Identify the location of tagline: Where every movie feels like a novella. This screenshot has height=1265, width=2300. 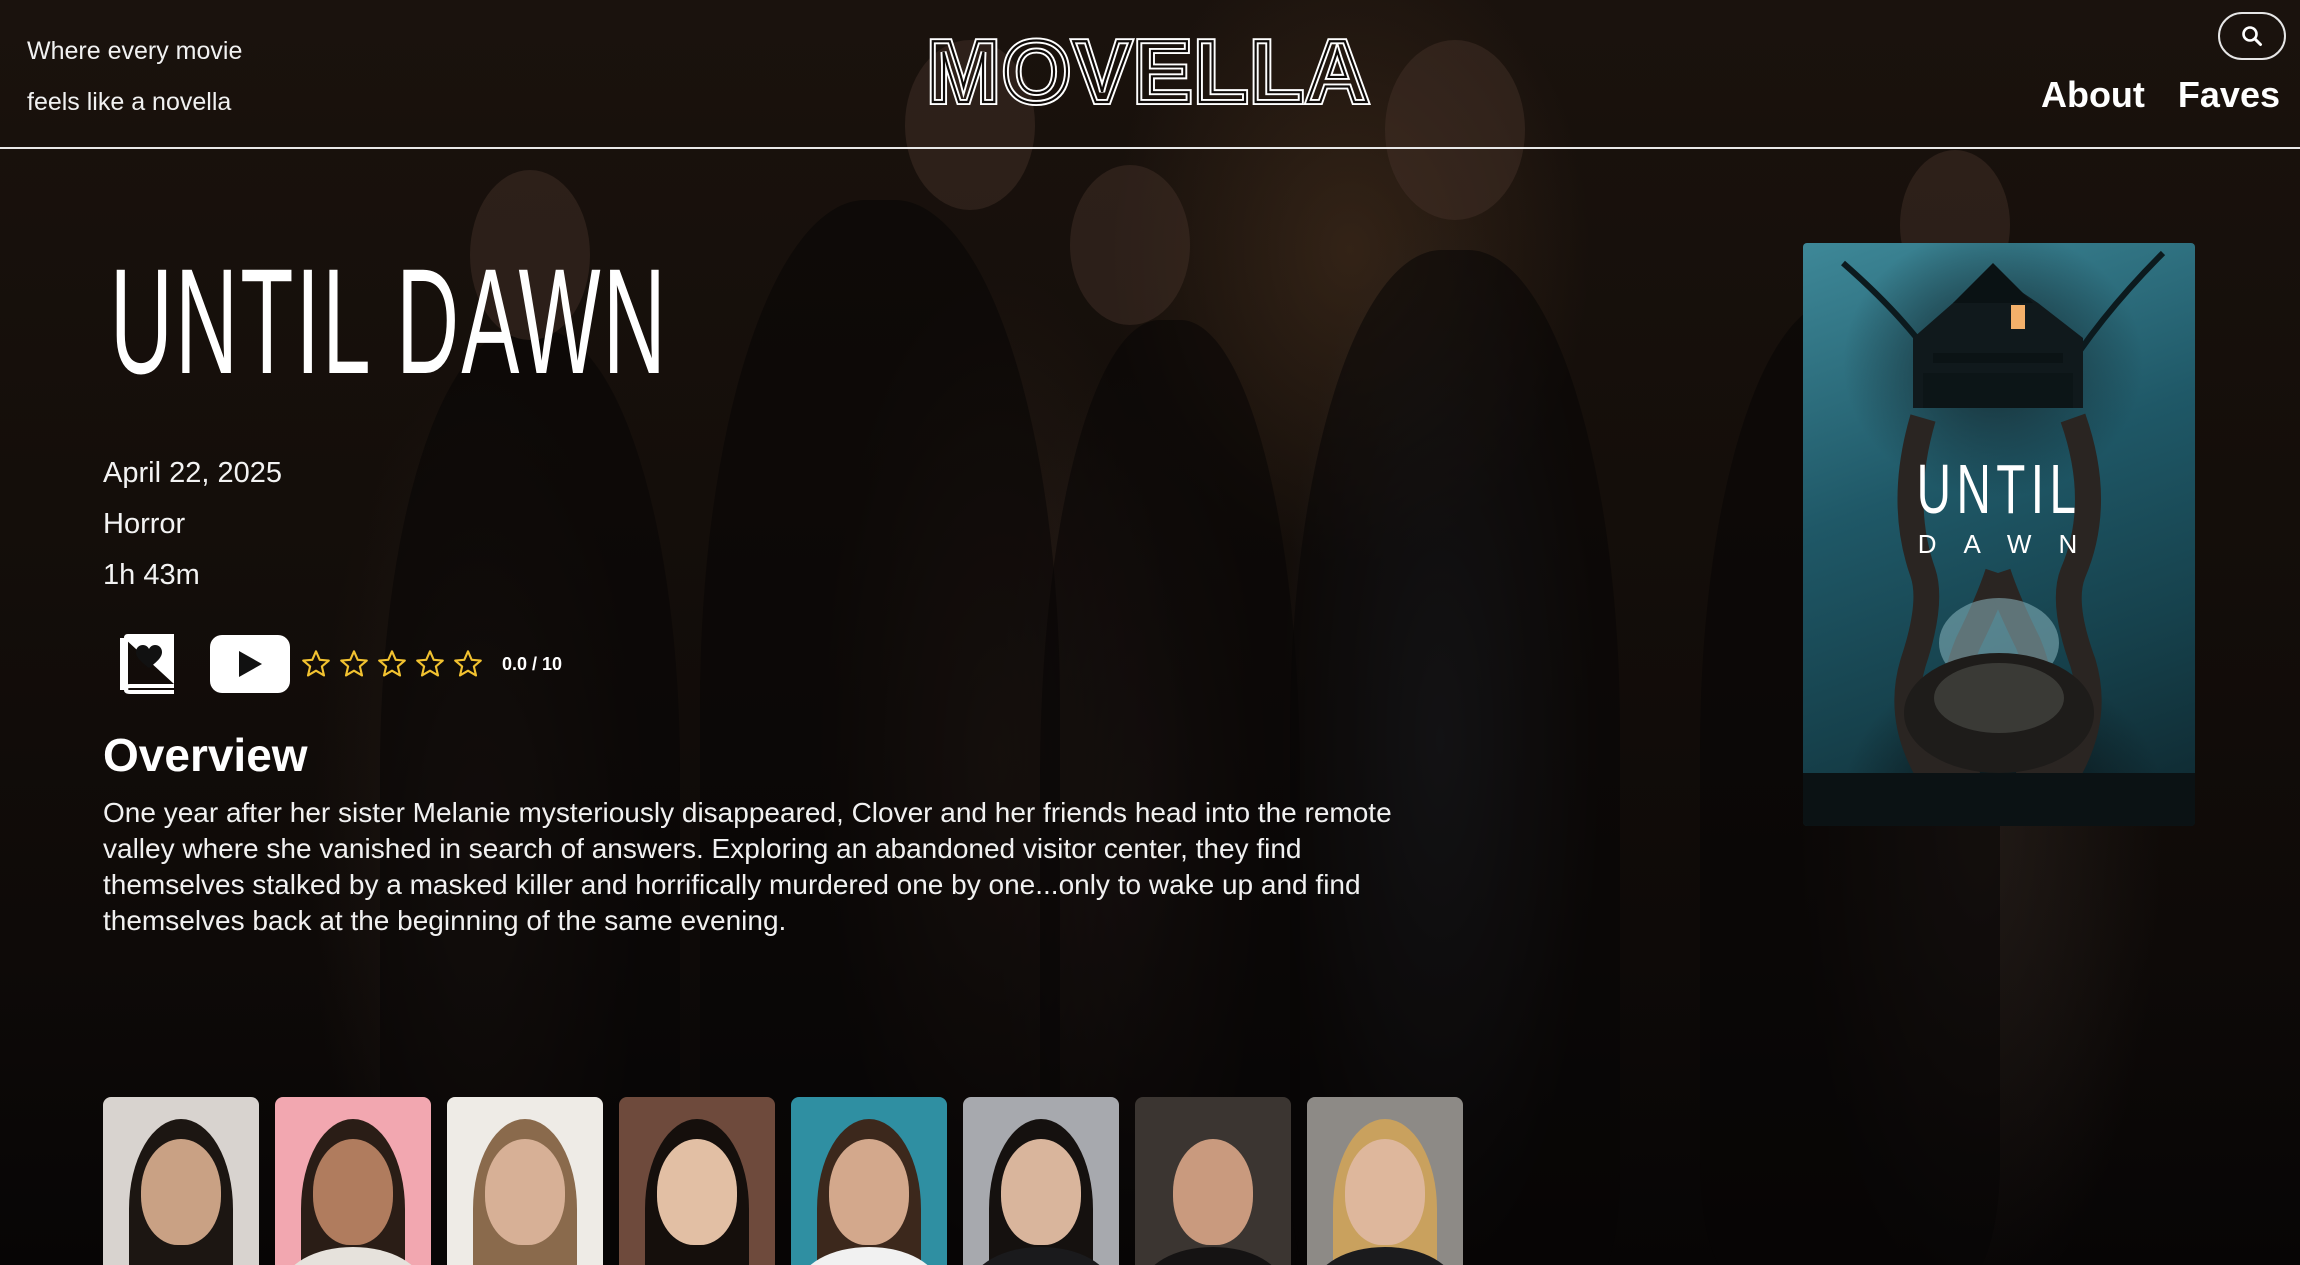
(157, 77).